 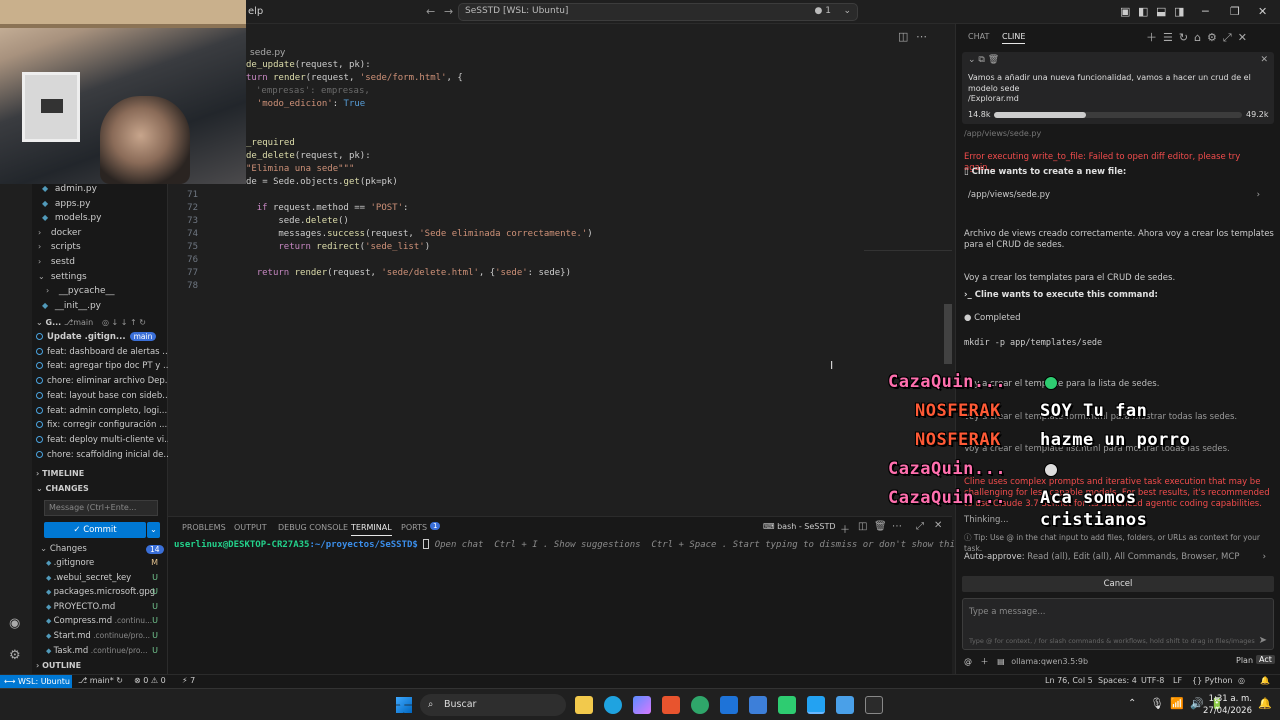 What do you see at coordinates (100, 235) in the screenshot?
I see `file-tree-item: › docker` at bounding box center [100, 235].